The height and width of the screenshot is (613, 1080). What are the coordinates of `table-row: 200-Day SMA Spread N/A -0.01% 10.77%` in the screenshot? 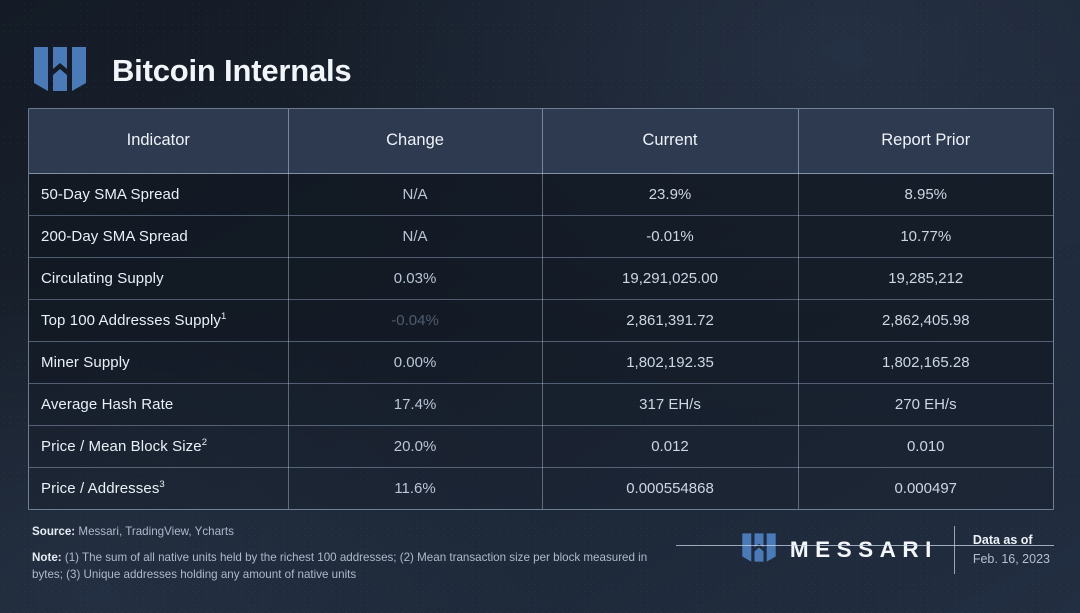 It's located at (541, 236).